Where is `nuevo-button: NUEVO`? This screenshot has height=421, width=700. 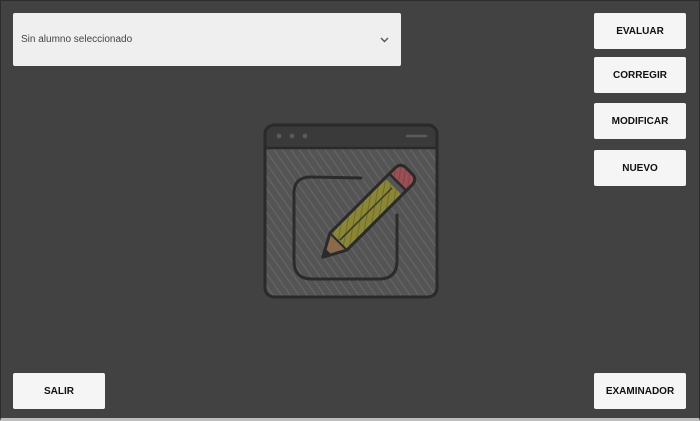
nuevo-button: NUEVO is located at coordinates (640, 168).